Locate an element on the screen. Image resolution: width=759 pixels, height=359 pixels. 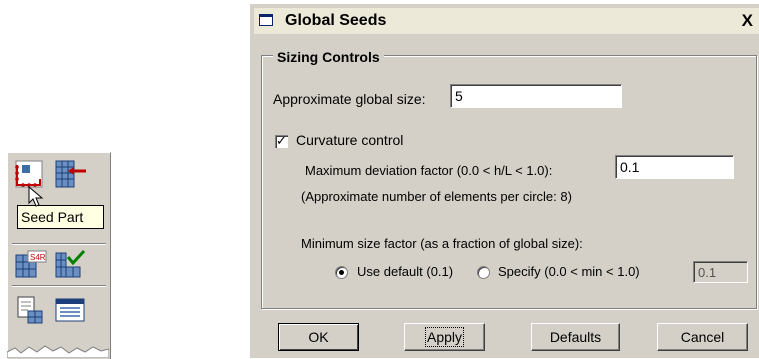
group-label: Sizing Controls is located at coordinates (328, 57).